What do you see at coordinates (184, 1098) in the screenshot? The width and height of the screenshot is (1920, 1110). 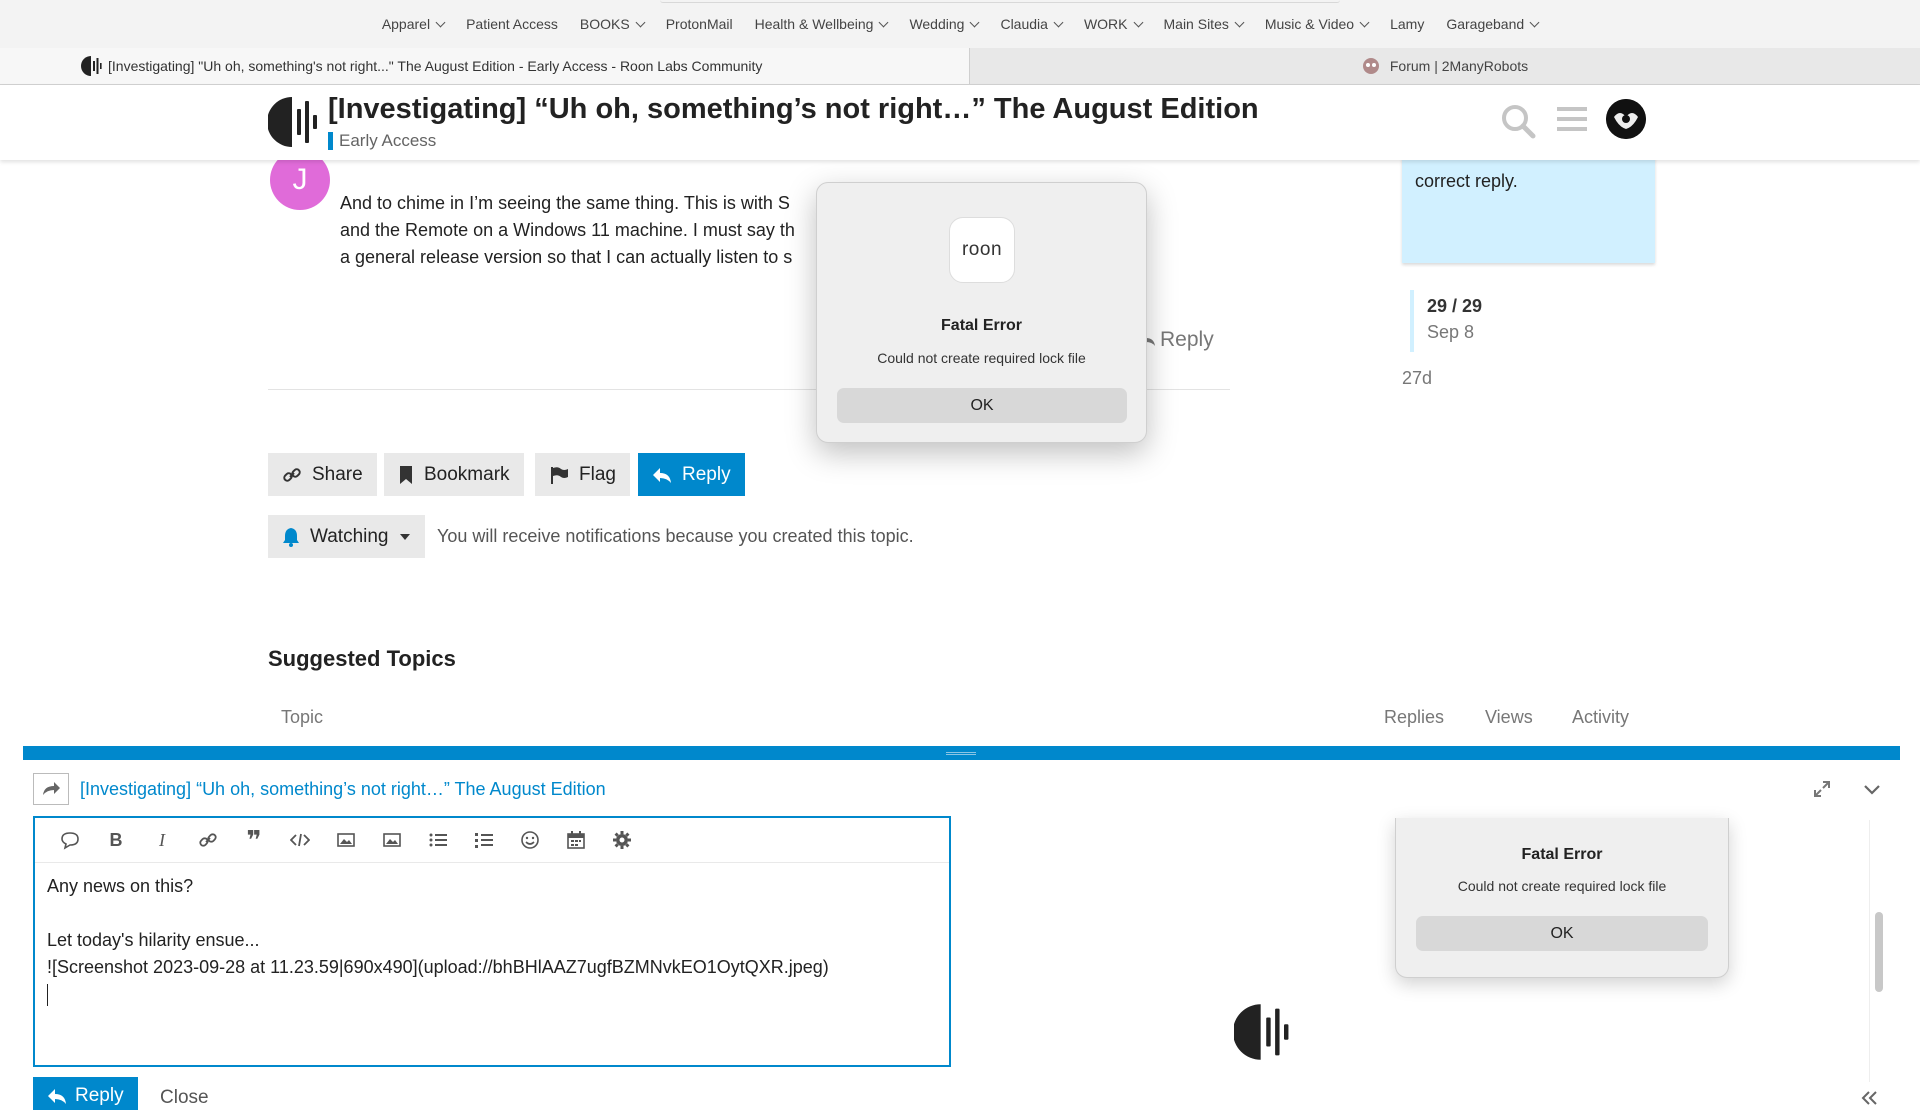 I see `composer-close-button: Close` at bounding box center [184, 1098].